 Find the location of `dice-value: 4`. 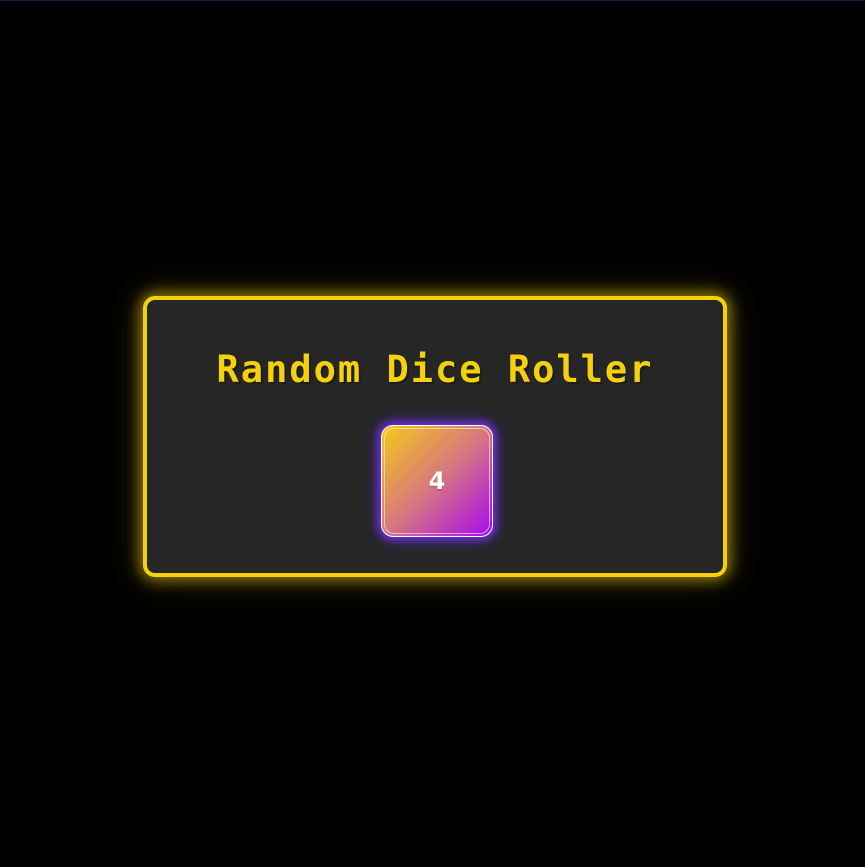

dice-value: 4 is located at coordinates (437, 481).